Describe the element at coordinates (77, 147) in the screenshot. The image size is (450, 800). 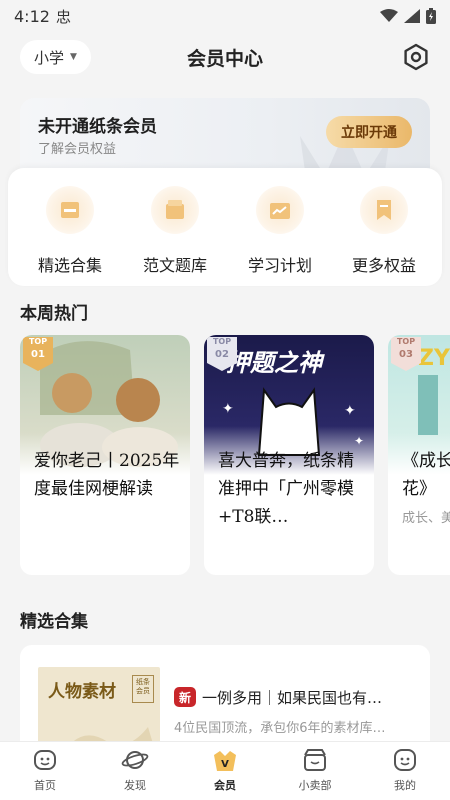
I see `banner-subtitle: 了解会员权益` at that location.